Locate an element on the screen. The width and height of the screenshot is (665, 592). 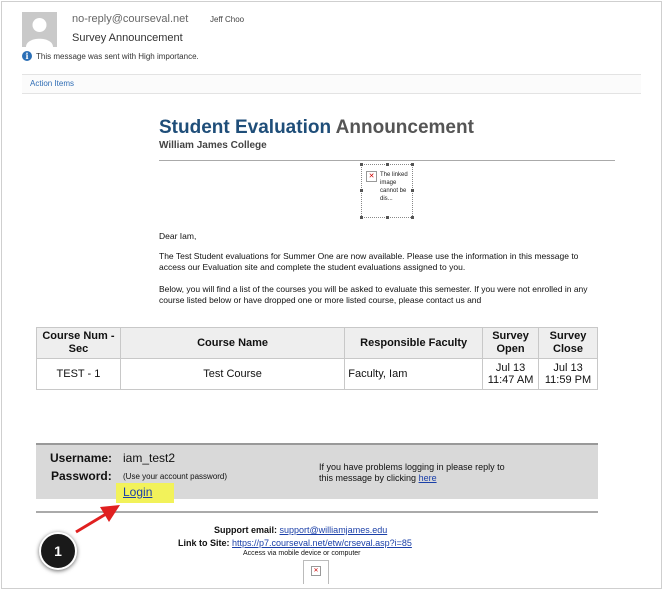
arrow-head is located at coordinates (110, 513).